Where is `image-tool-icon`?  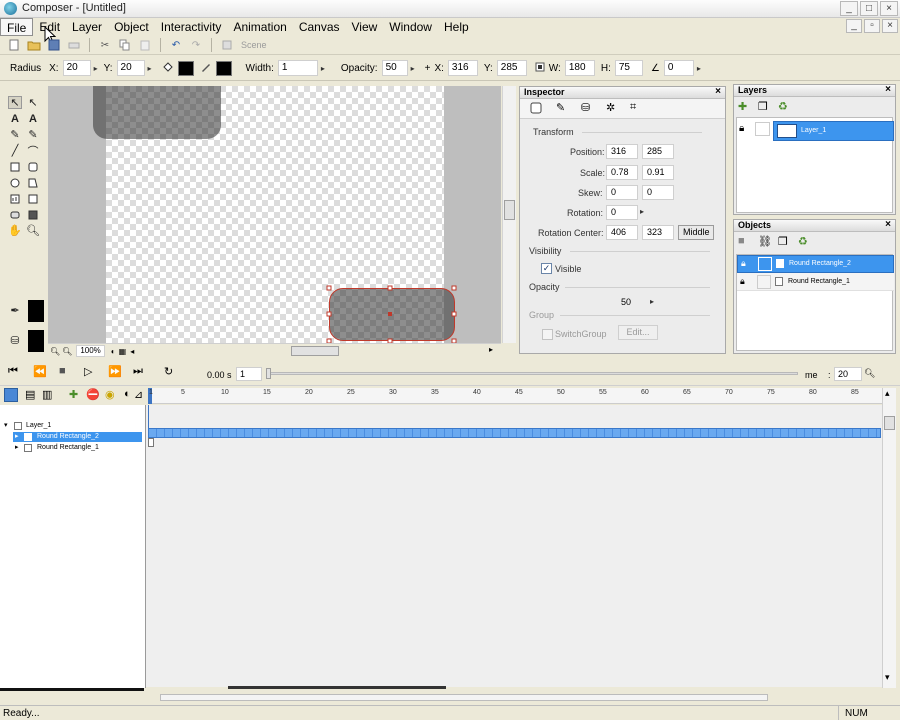 image-tool-icon is located at coordinates (33, 198).